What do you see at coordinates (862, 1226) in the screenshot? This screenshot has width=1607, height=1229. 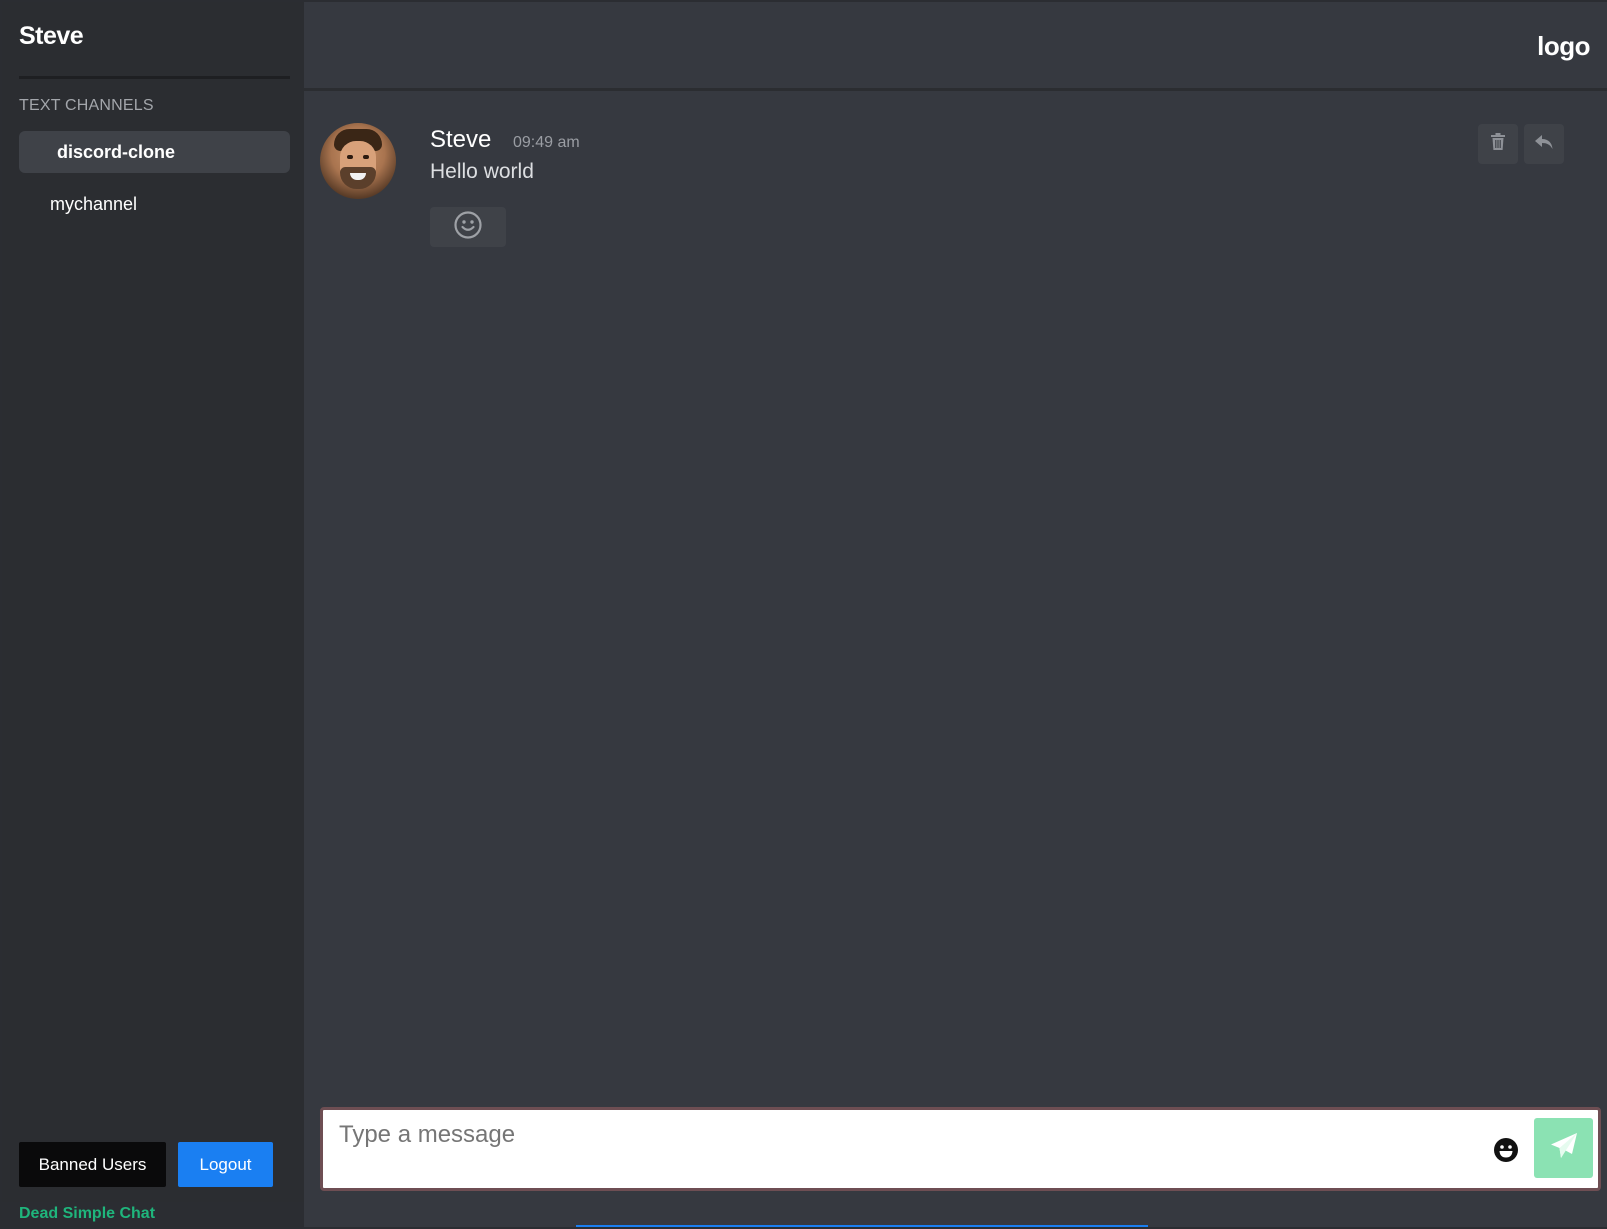 I see `bottom-accent-line` at bounding box center [862, 1226].